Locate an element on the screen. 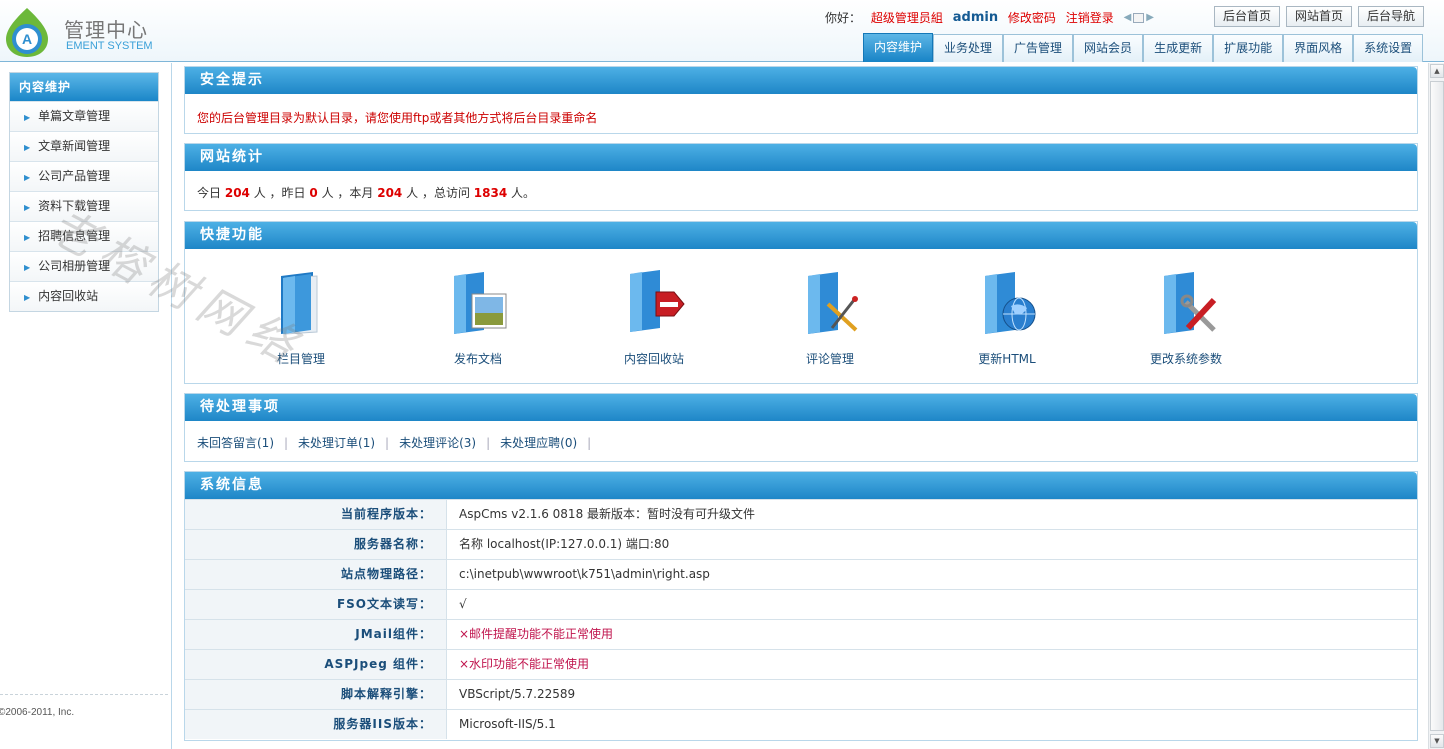 Image resolution: width=1444 pixels, height=749 pixels. user-bar: 你好： 超级管理员組 admin 修改密码 注销登录 ◀ ▶ is located at coordinates (986, 17).